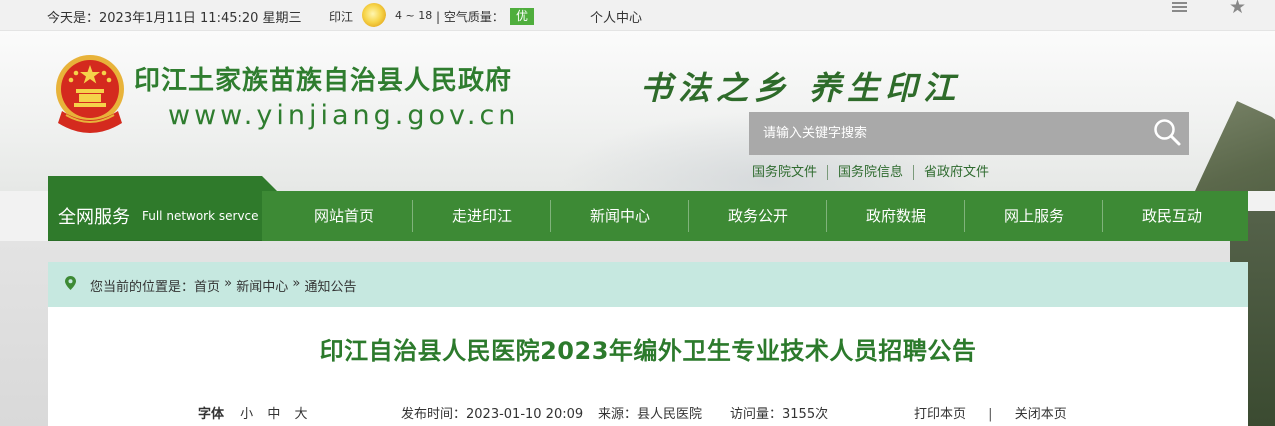 This screenshot has height=426, width=1275. What do you see at coordinates (200, 216) in the screenshot?
I see `service-label-en: Full network servce` at bounding box center [200, 216].